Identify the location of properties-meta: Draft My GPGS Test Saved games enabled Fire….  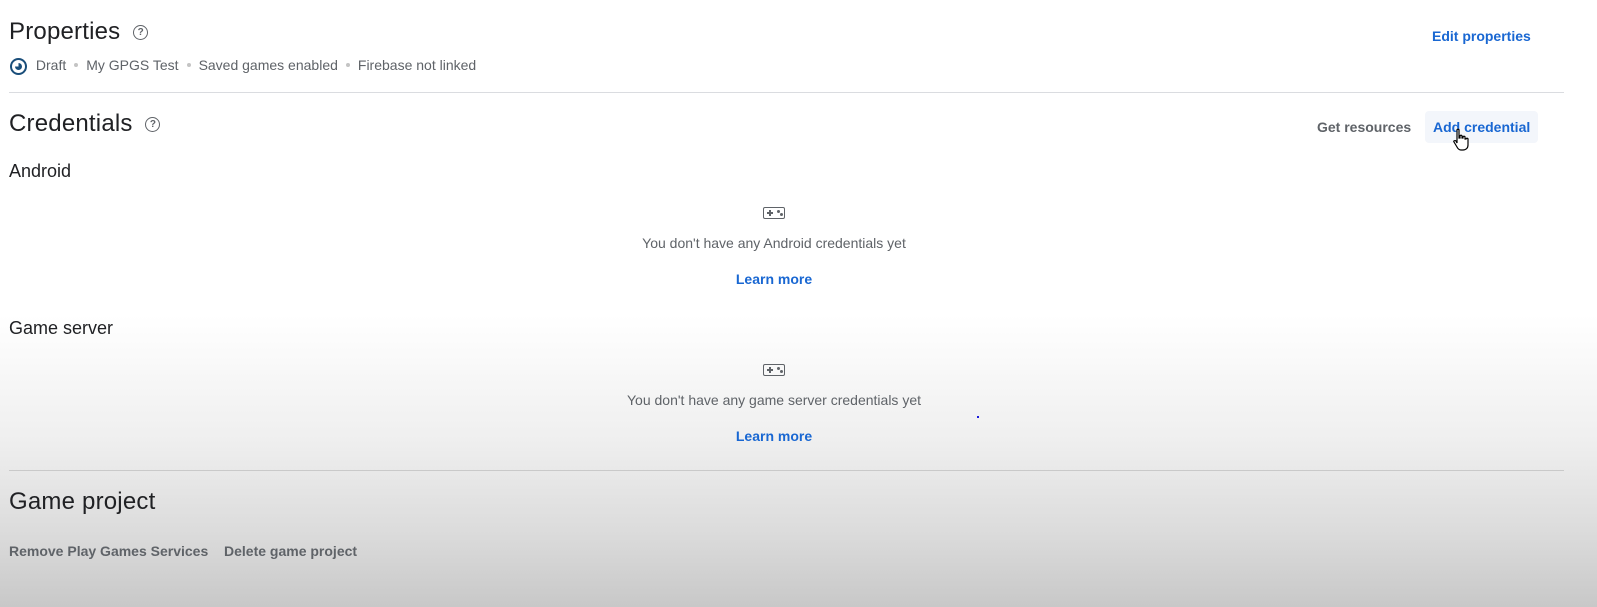
(243, 66).